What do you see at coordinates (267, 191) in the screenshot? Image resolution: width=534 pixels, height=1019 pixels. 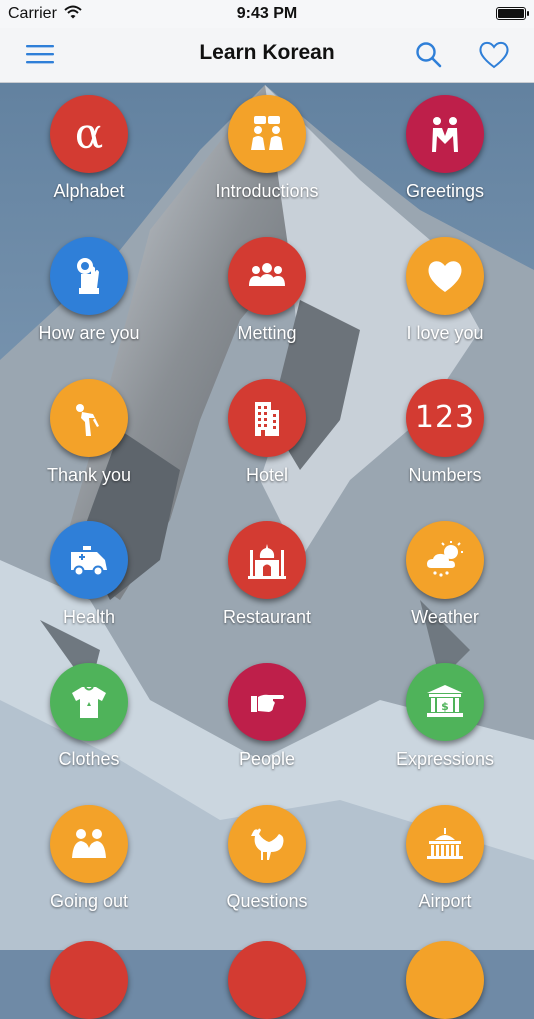 I see `category-label: Introductions` at bounding box center [267, 191].